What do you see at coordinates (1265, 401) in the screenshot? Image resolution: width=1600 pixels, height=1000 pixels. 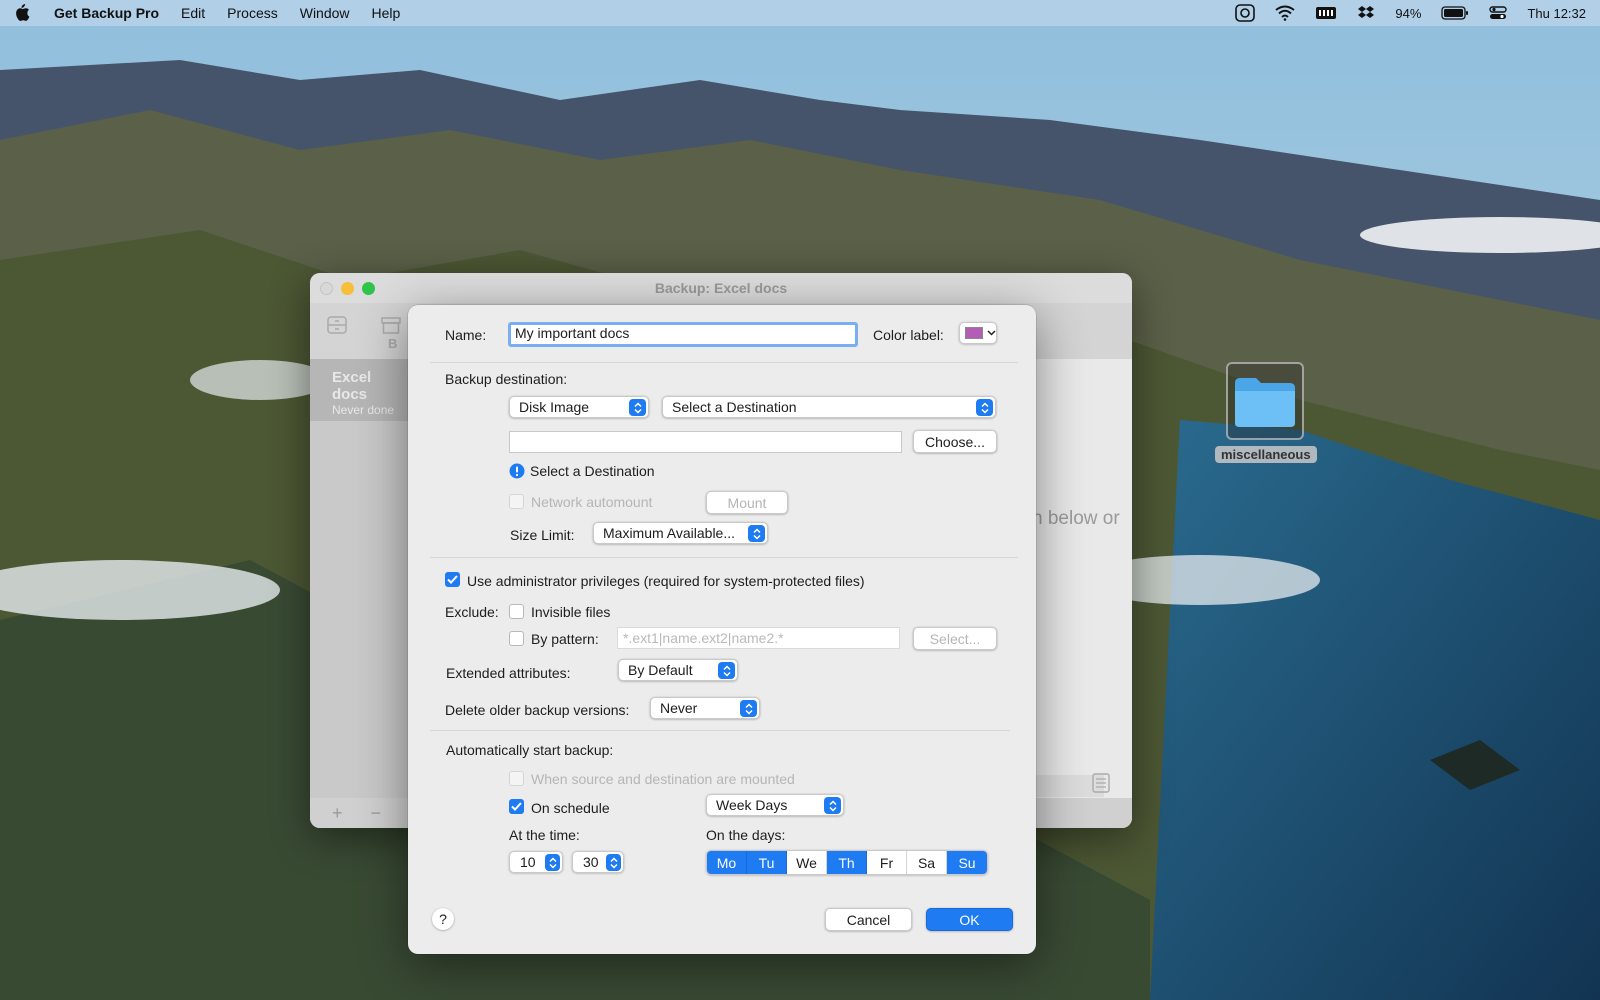 I see `folder-icon` at bounding box center [1265, 401].